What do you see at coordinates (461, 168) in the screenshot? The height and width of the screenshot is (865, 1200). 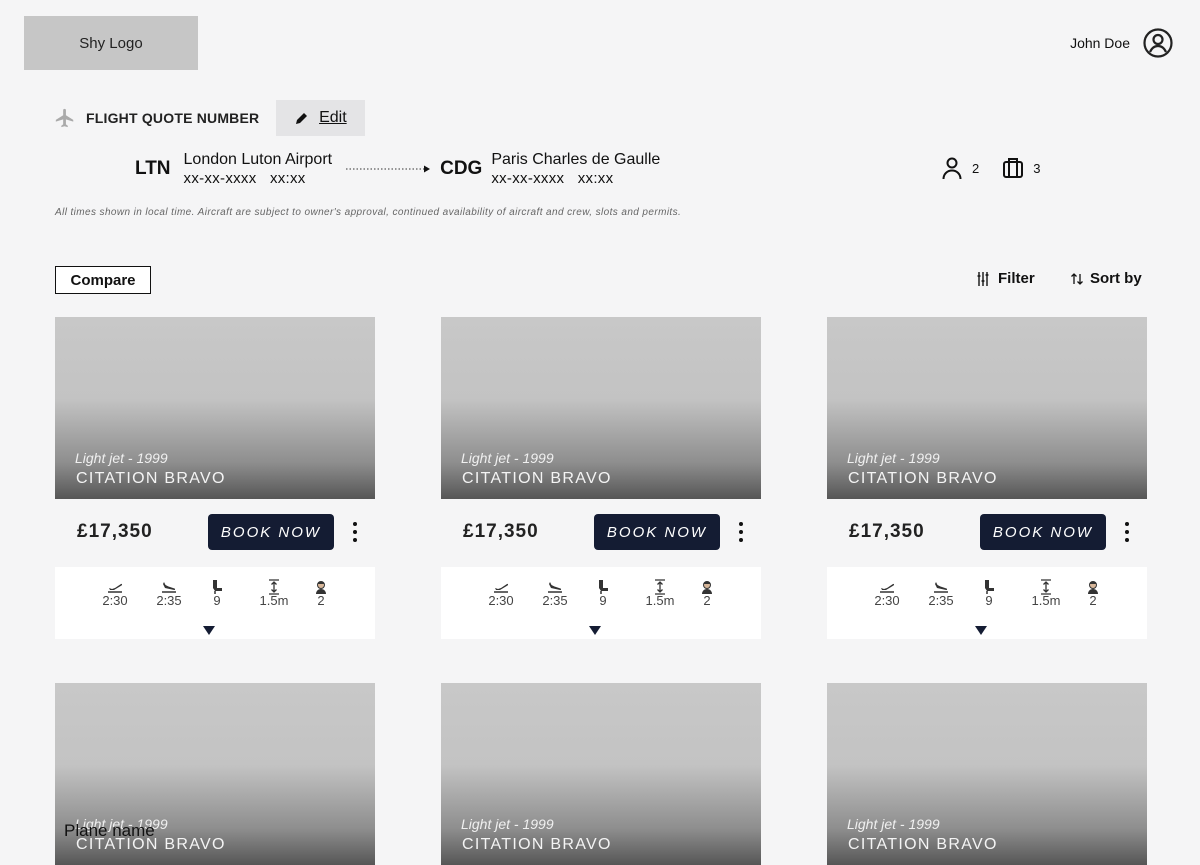 I see `dest-code: CDG` at bounding box center [461, 168].